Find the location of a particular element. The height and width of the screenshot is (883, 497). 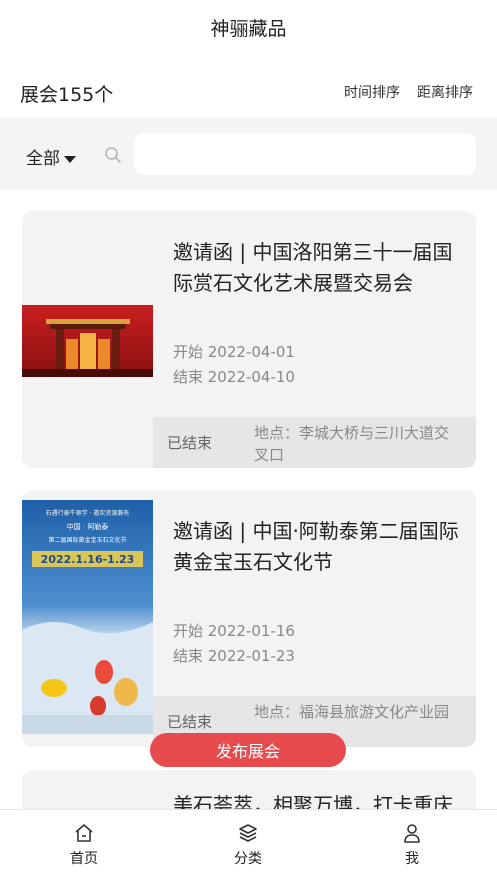

end-date: 结束 2022-04-10 is located at coordinates (234, 377).